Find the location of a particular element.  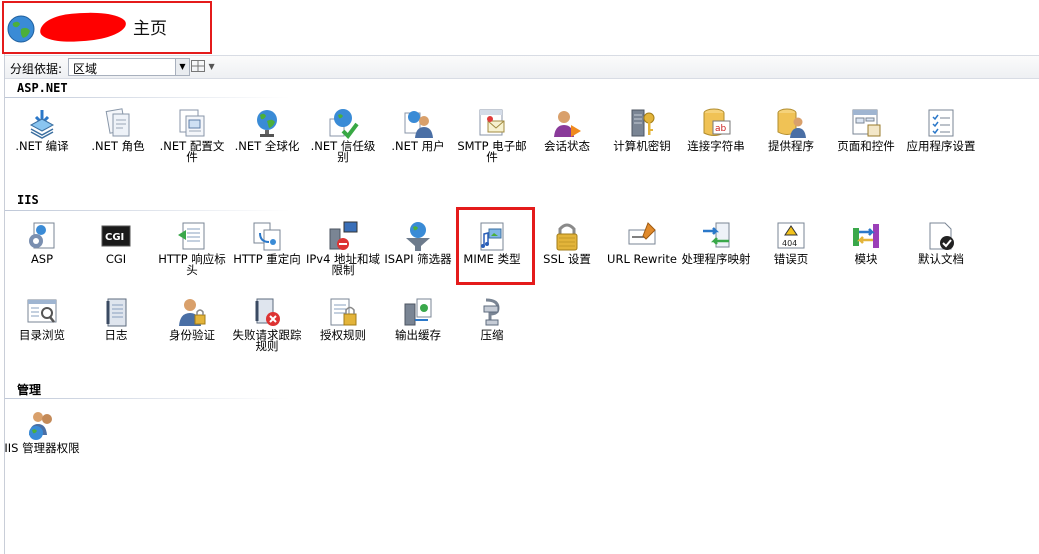

url-rewrite-icon is located at coordinates (642, 233).